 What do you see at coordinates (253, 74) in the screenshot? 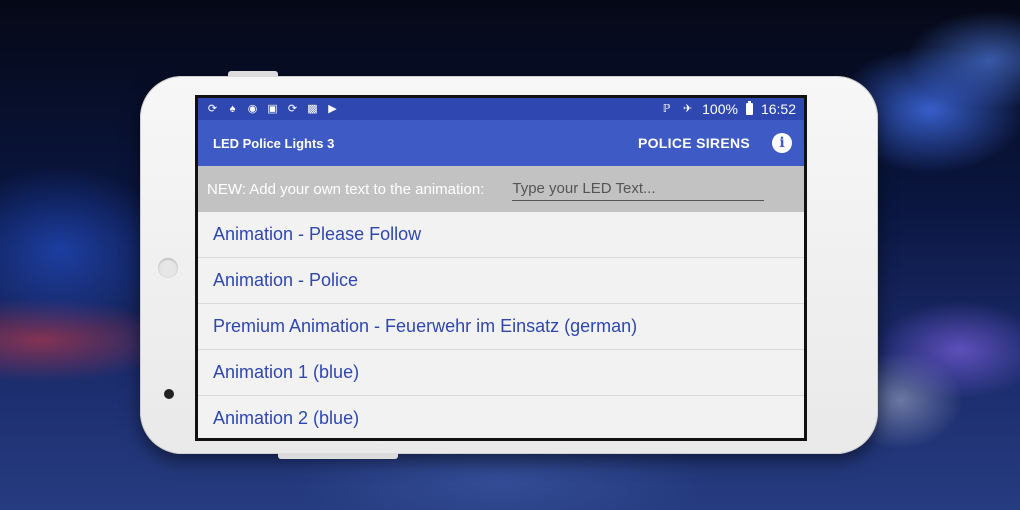
I see `phone-side-button` at bounding box center [253, 74].